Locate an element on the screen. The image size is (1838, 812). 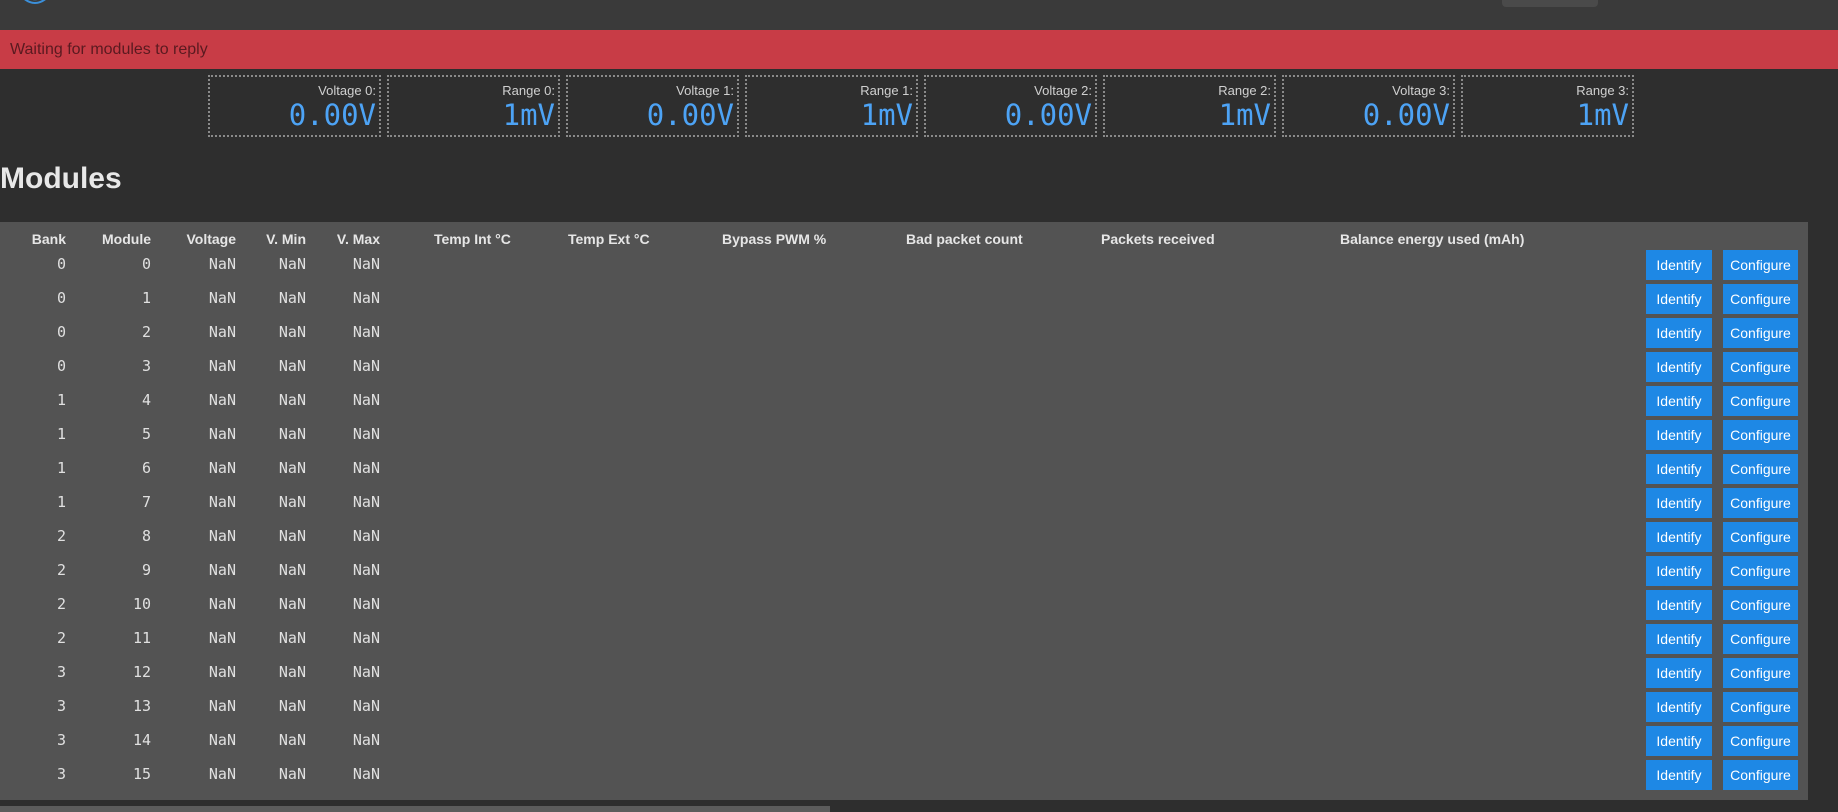
header-vmin: V. Min is located at coordinates (286, 239).